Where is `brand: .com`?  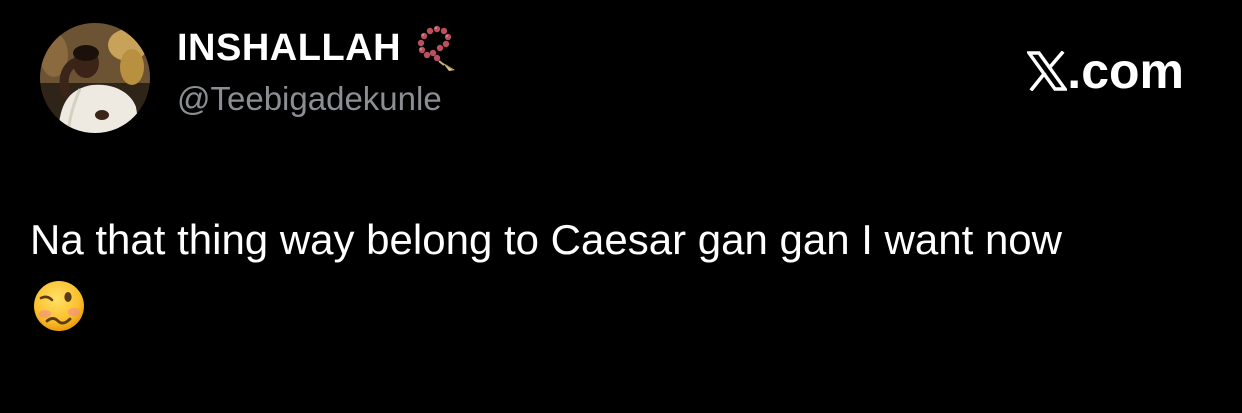 brand: .com is located at coordinates (1104, 71).